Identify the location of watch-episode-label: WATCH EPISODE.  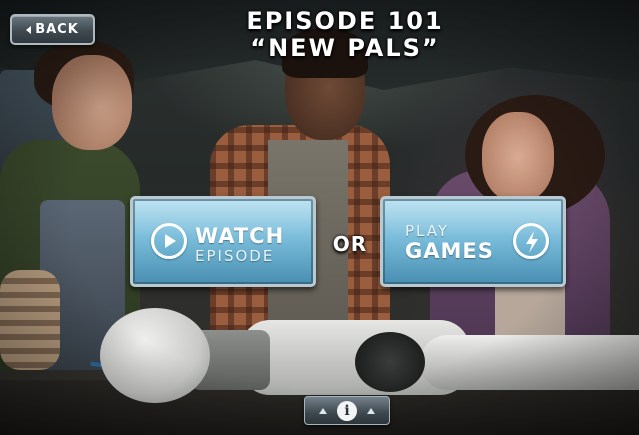
(239, 245).